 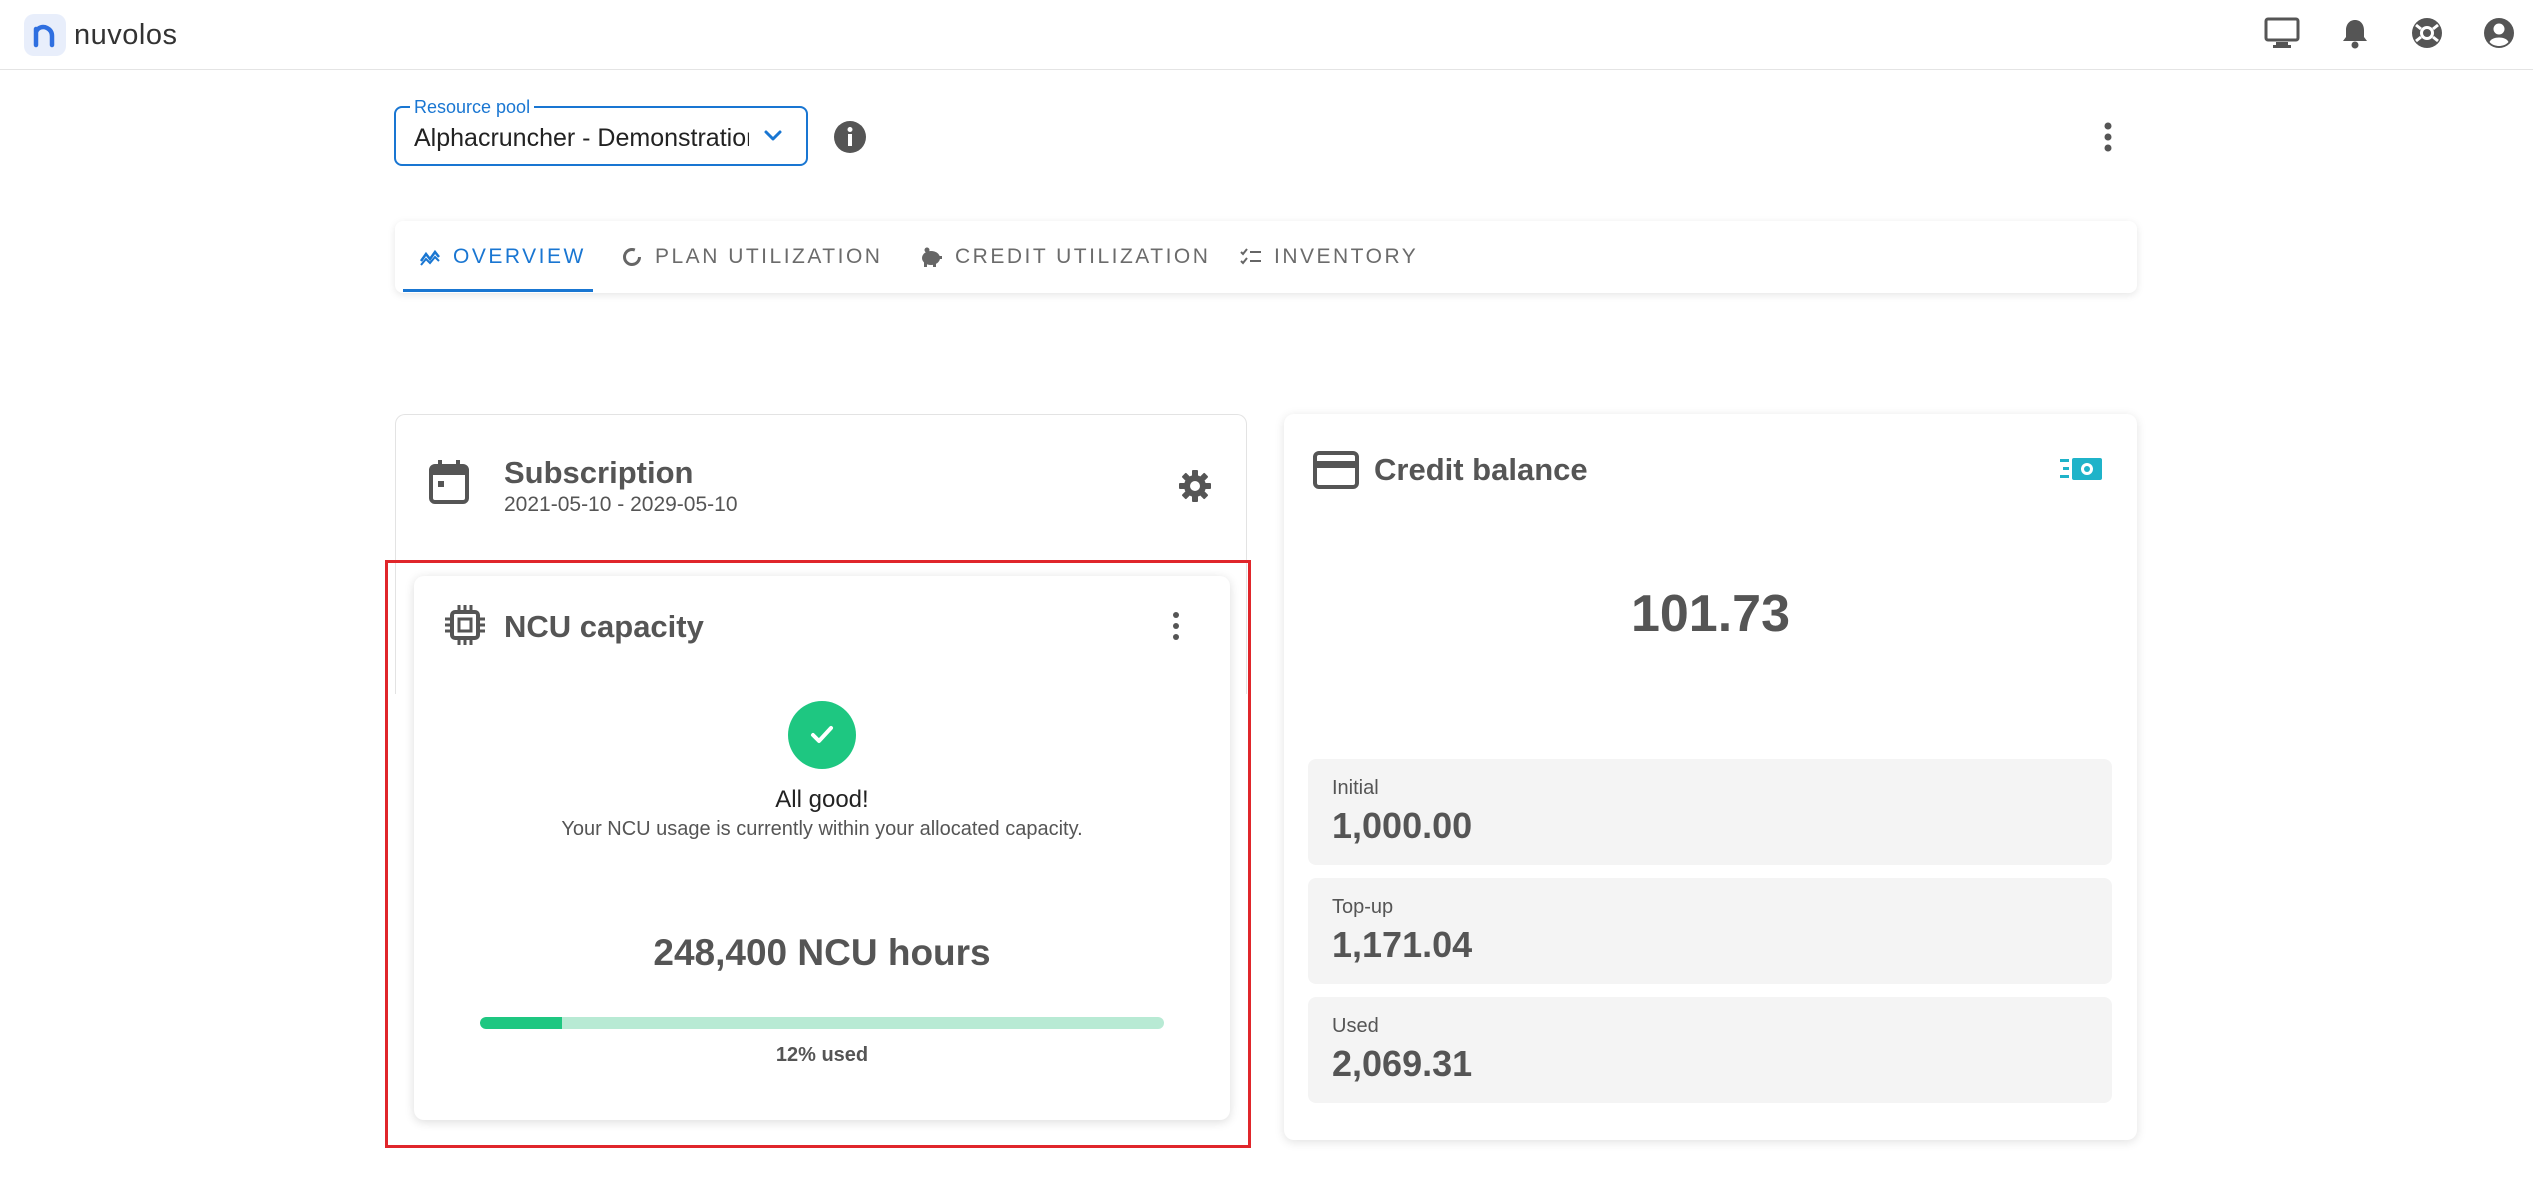 I want to click on success-check-icon, so click(x=822, y=735).